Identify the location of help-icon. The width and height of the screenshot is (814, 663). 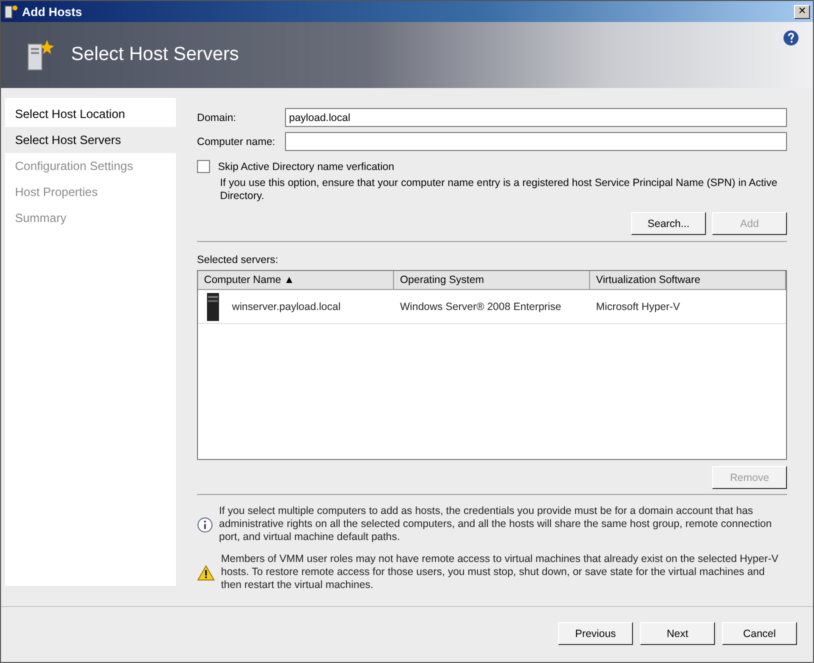
(791, 38).